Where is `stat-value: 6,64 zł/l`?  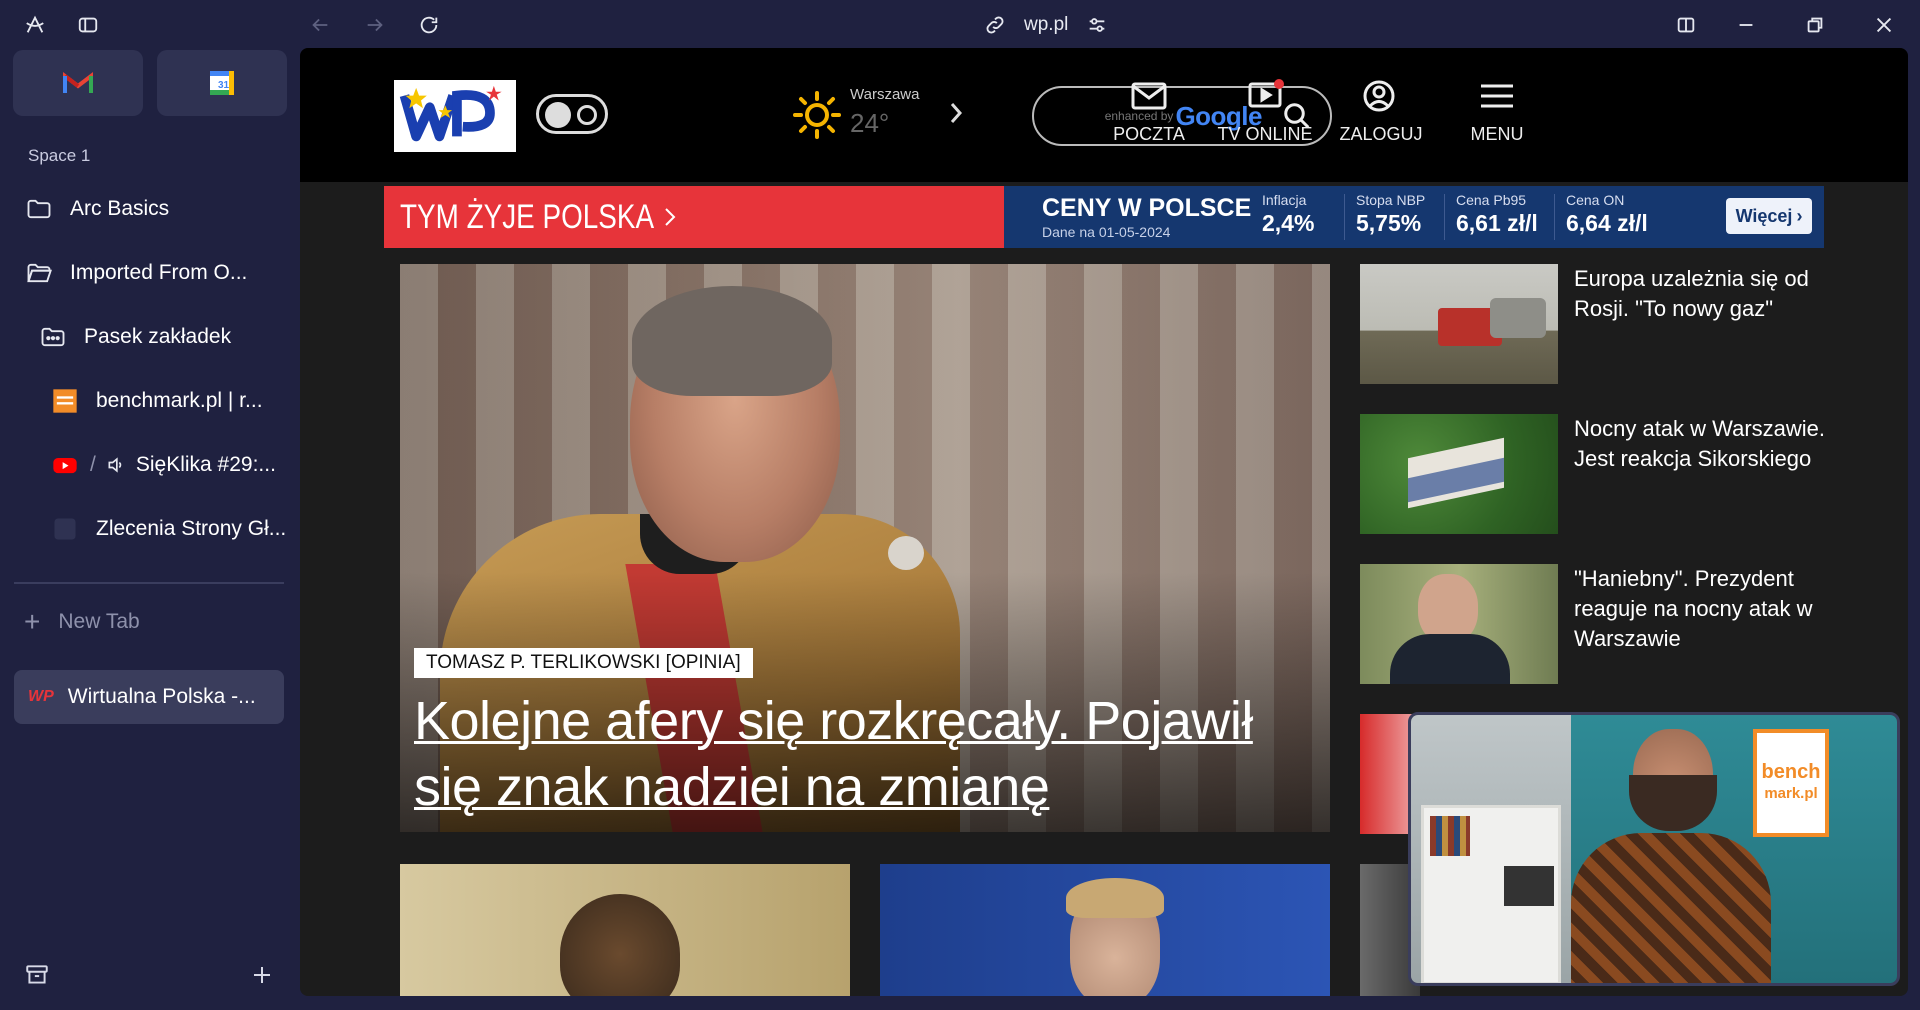 stat-value: 6,64 zł/l is located at coordinates (1607, 223).